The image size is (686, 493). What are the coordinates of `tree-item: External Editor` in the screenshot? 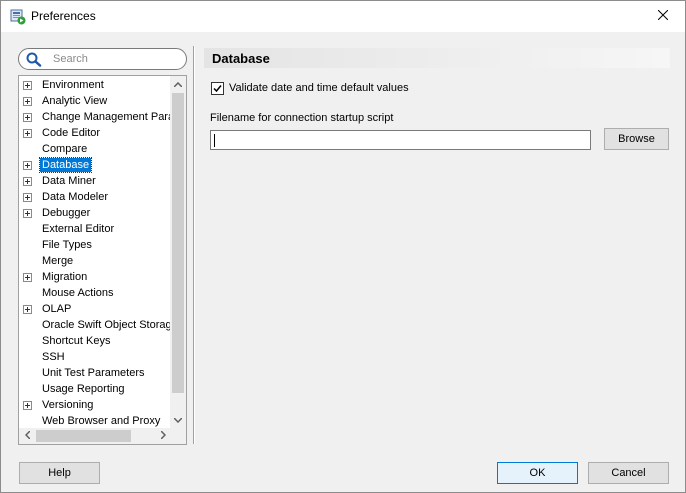 It's located at (95, 229).